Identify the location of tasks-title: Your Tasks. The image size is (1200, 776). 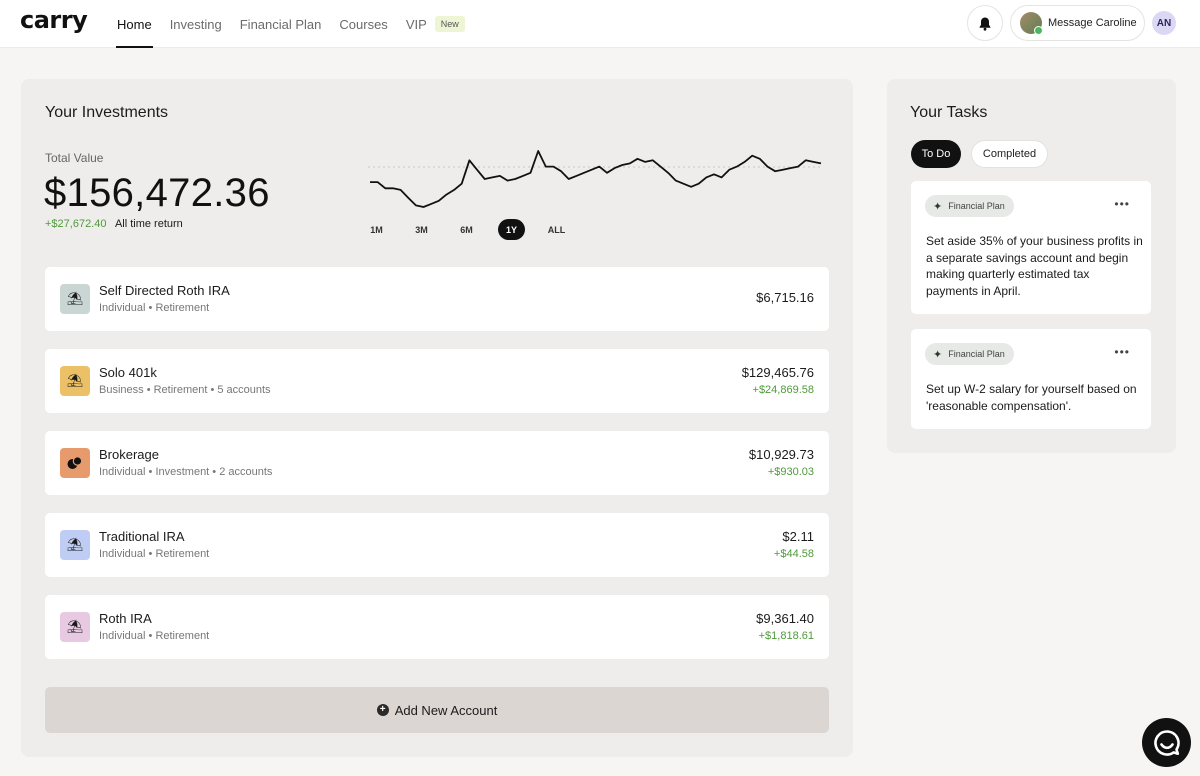
(949, 112).